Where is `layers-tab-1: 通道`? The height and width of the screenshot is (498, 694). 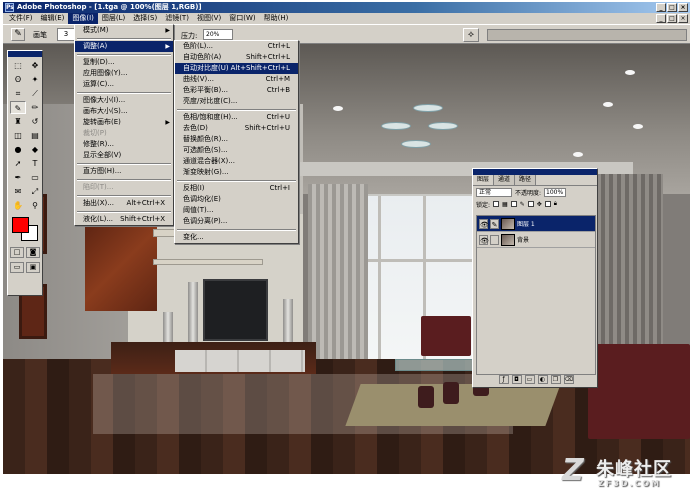 layers-tab-1: 通道 is located at coordinates (505, 180).